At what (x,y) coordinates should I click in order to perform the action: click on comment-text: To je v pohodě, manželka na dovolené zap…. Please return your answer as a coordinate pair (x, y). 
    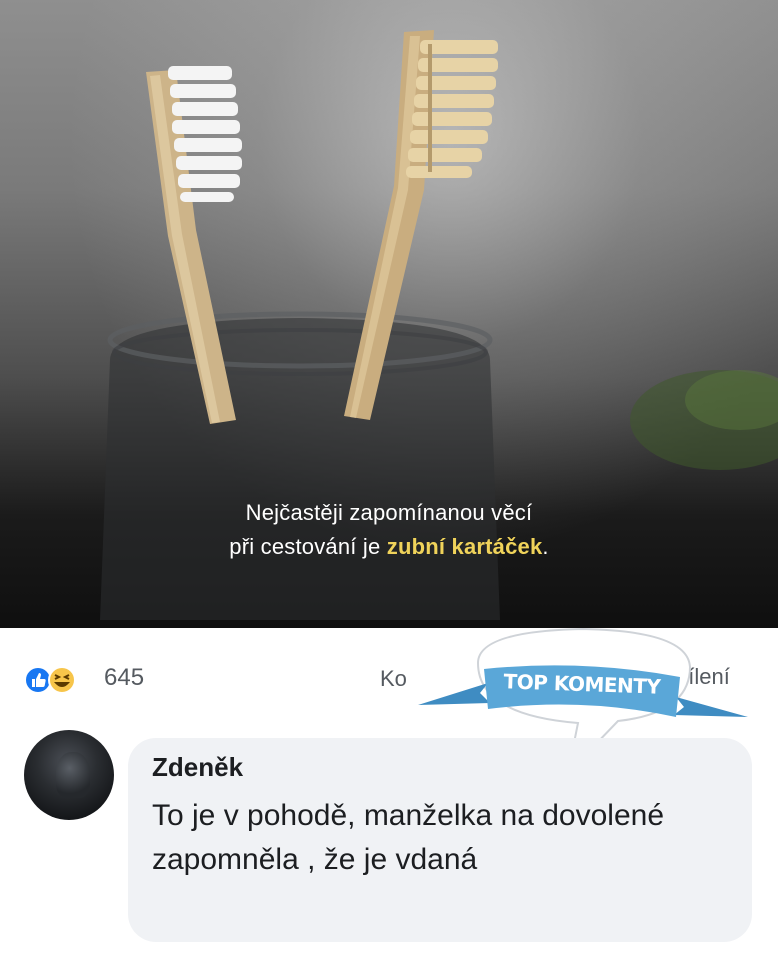
    Looking at the image, I should click on (408, 837).